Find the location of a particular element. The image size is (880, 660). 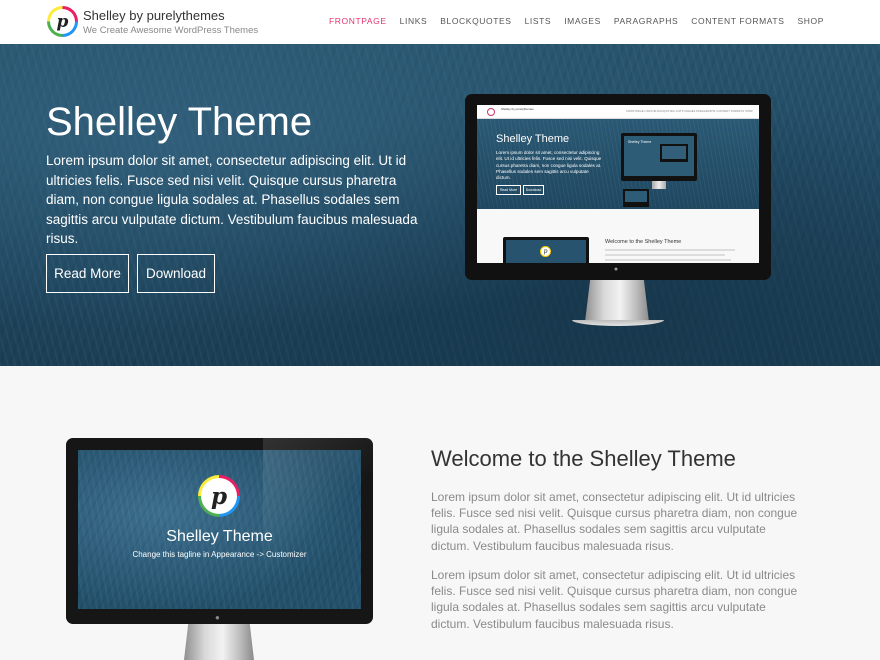

nav-item-paragraphs: PARAGRAPHS is located at coordinates (646, 21).